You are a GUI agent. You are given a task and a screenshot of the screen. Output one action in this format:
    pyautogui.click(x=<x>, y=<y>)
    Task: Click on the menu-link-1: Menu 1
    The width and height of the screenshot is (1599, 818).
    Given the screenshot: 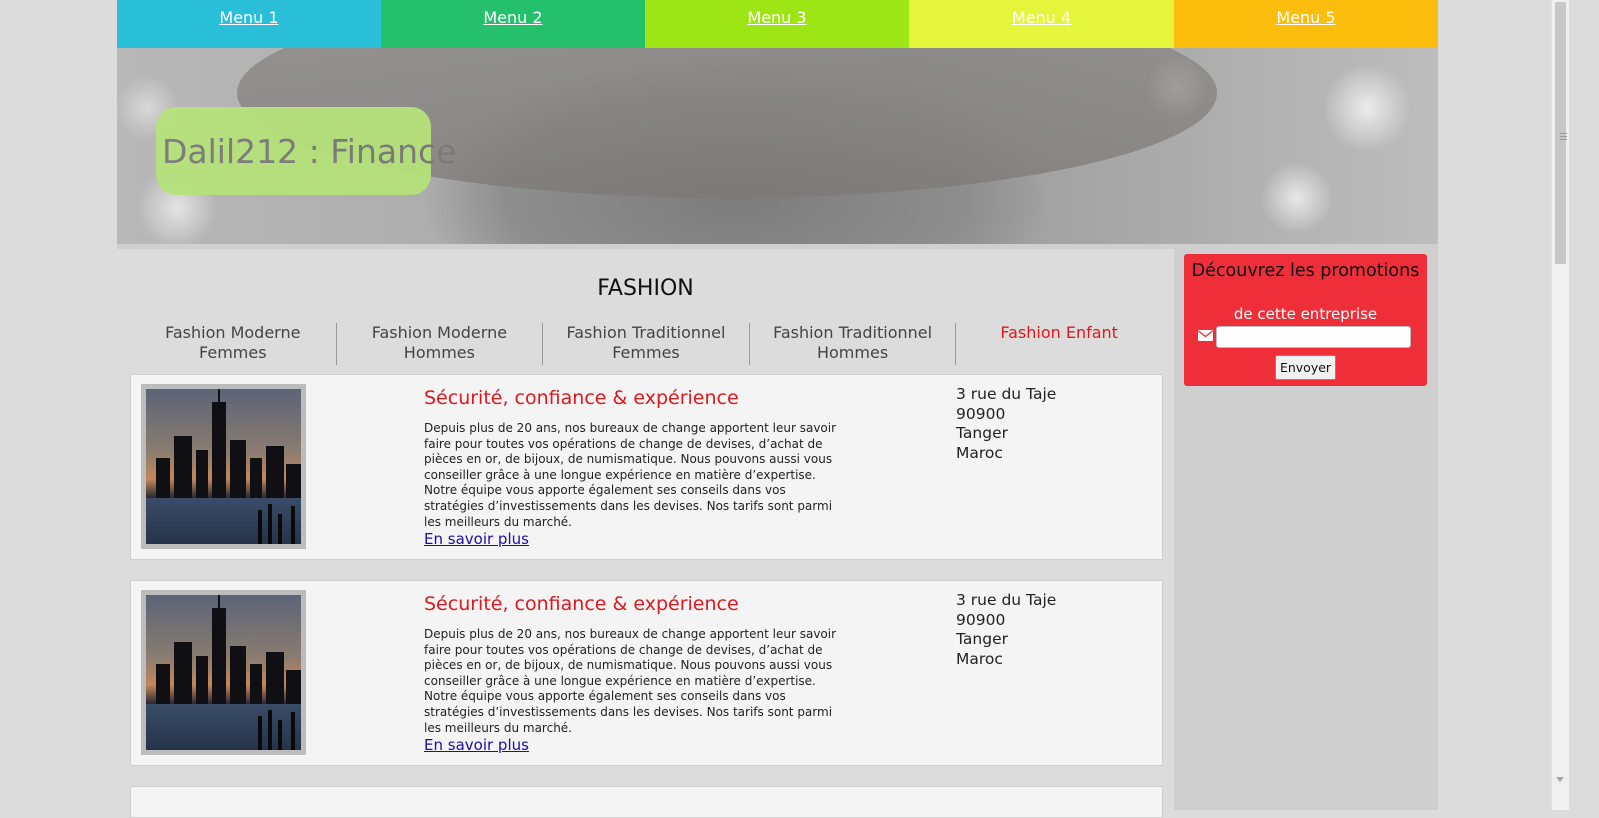 What is the action you would take?
    pyautogui.click(x=248, y=17)
    